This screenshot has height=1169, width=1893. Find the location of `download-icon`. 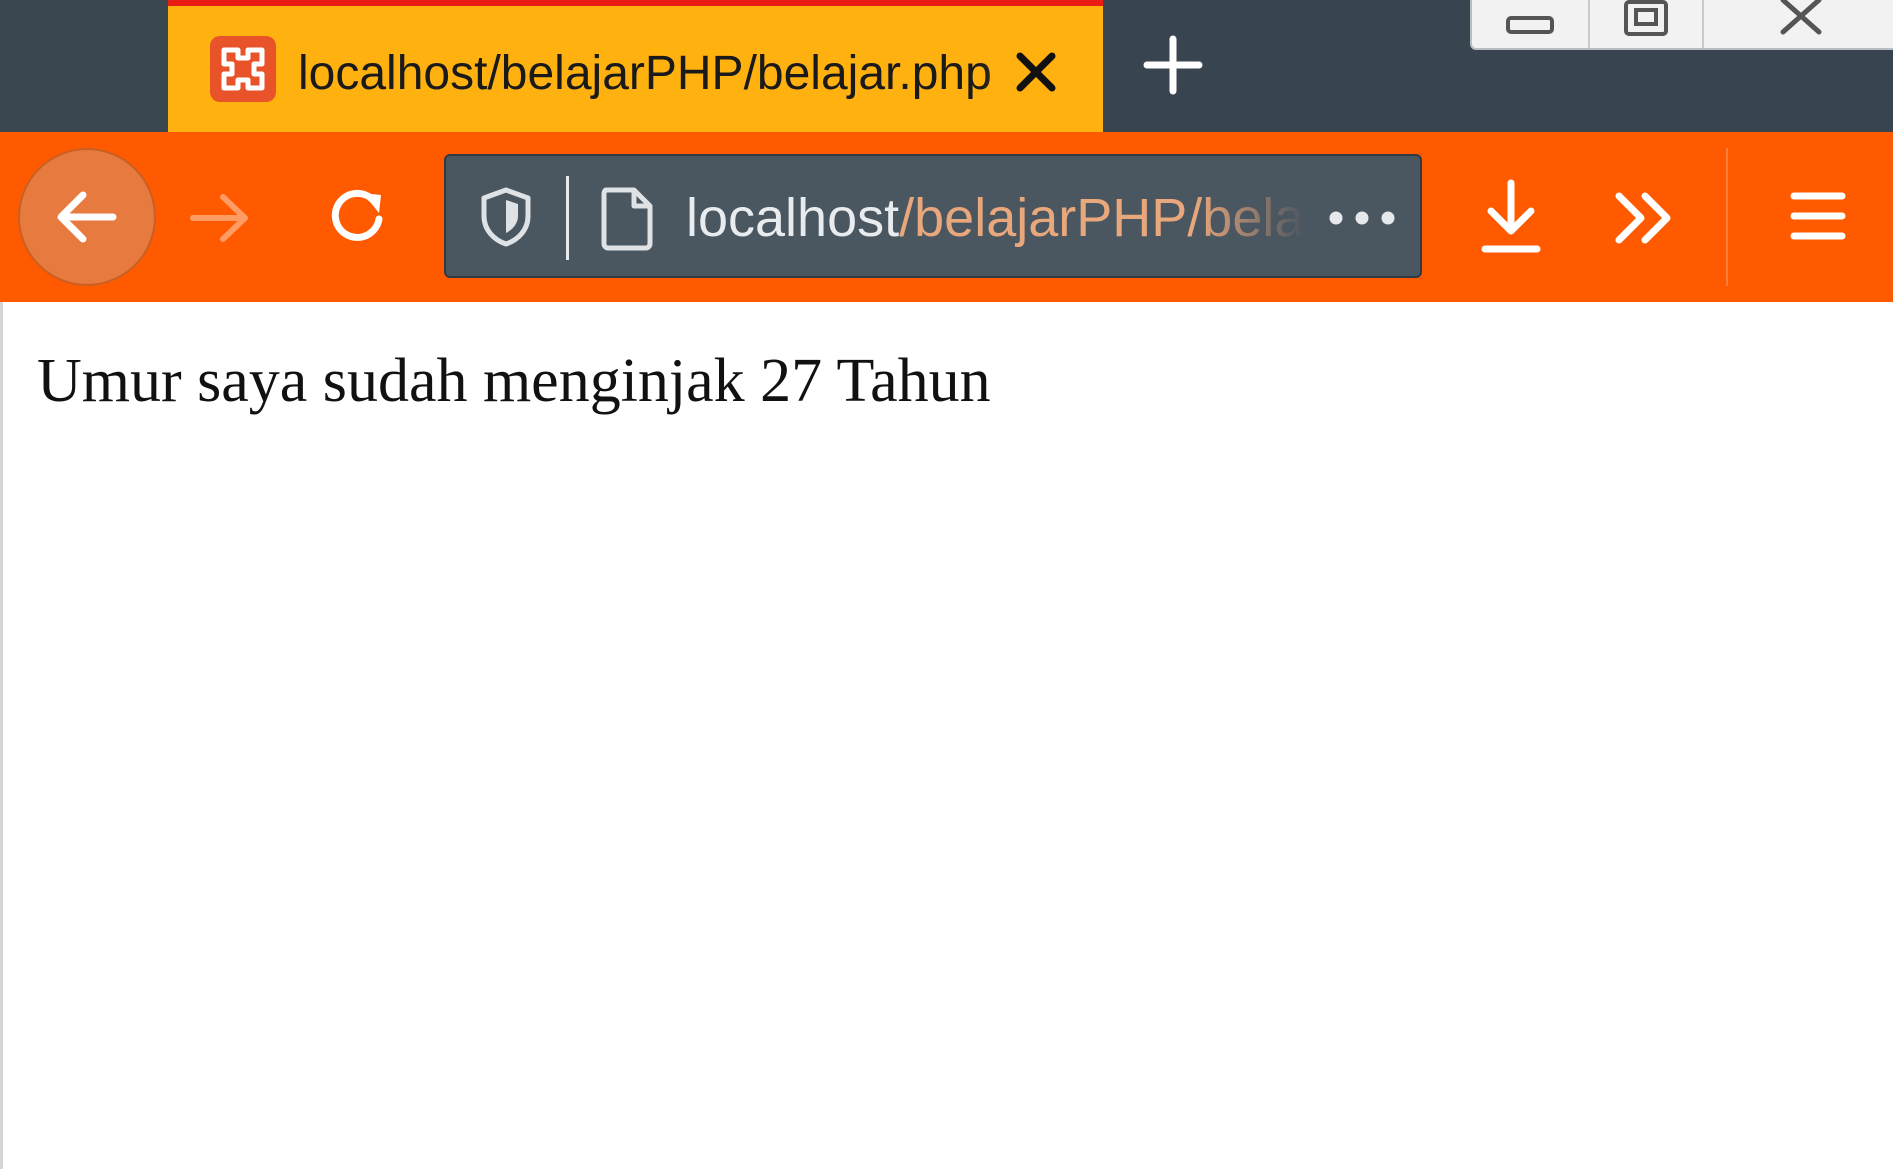

download-icon is located at coordinates (1511, 216).